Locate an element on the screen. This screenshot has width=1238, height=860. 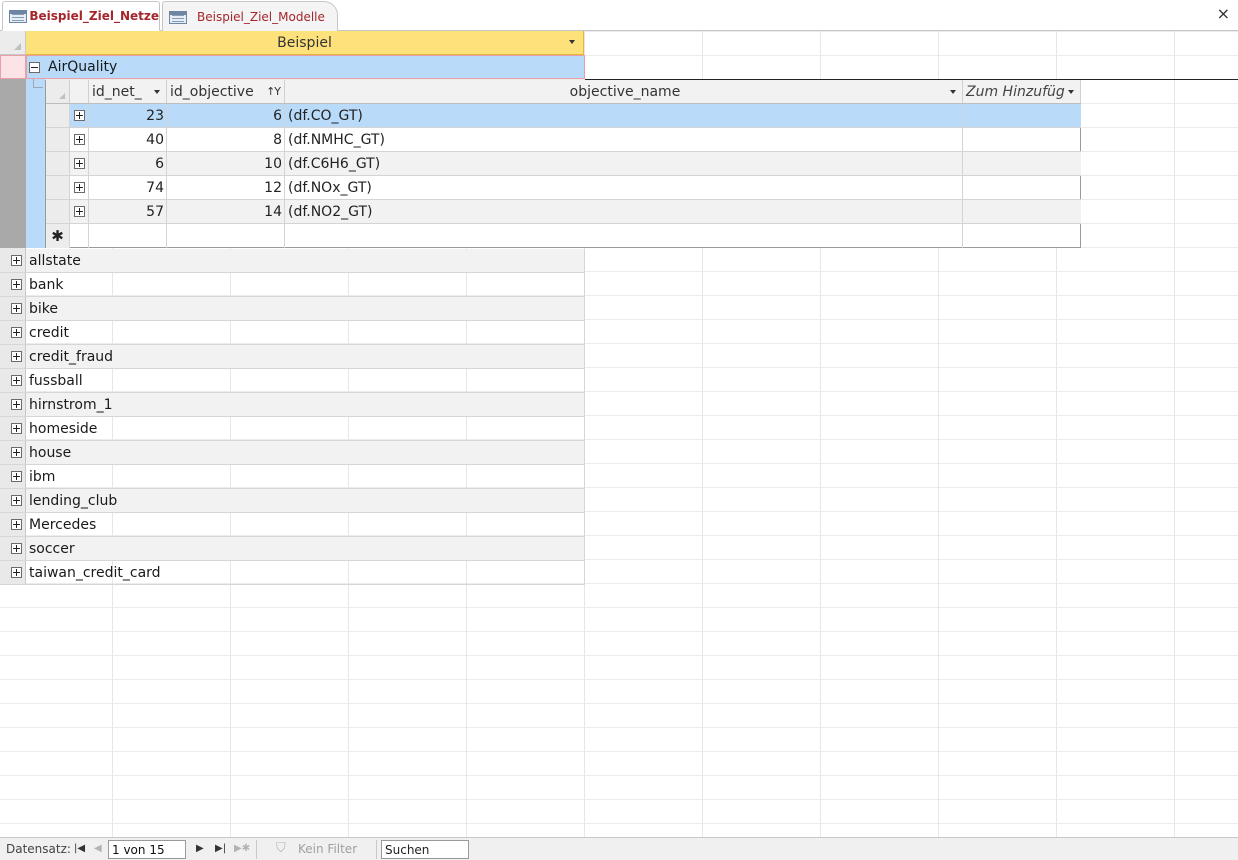
column-header-id-net: id_net_ is located at coordinates (128, 91).